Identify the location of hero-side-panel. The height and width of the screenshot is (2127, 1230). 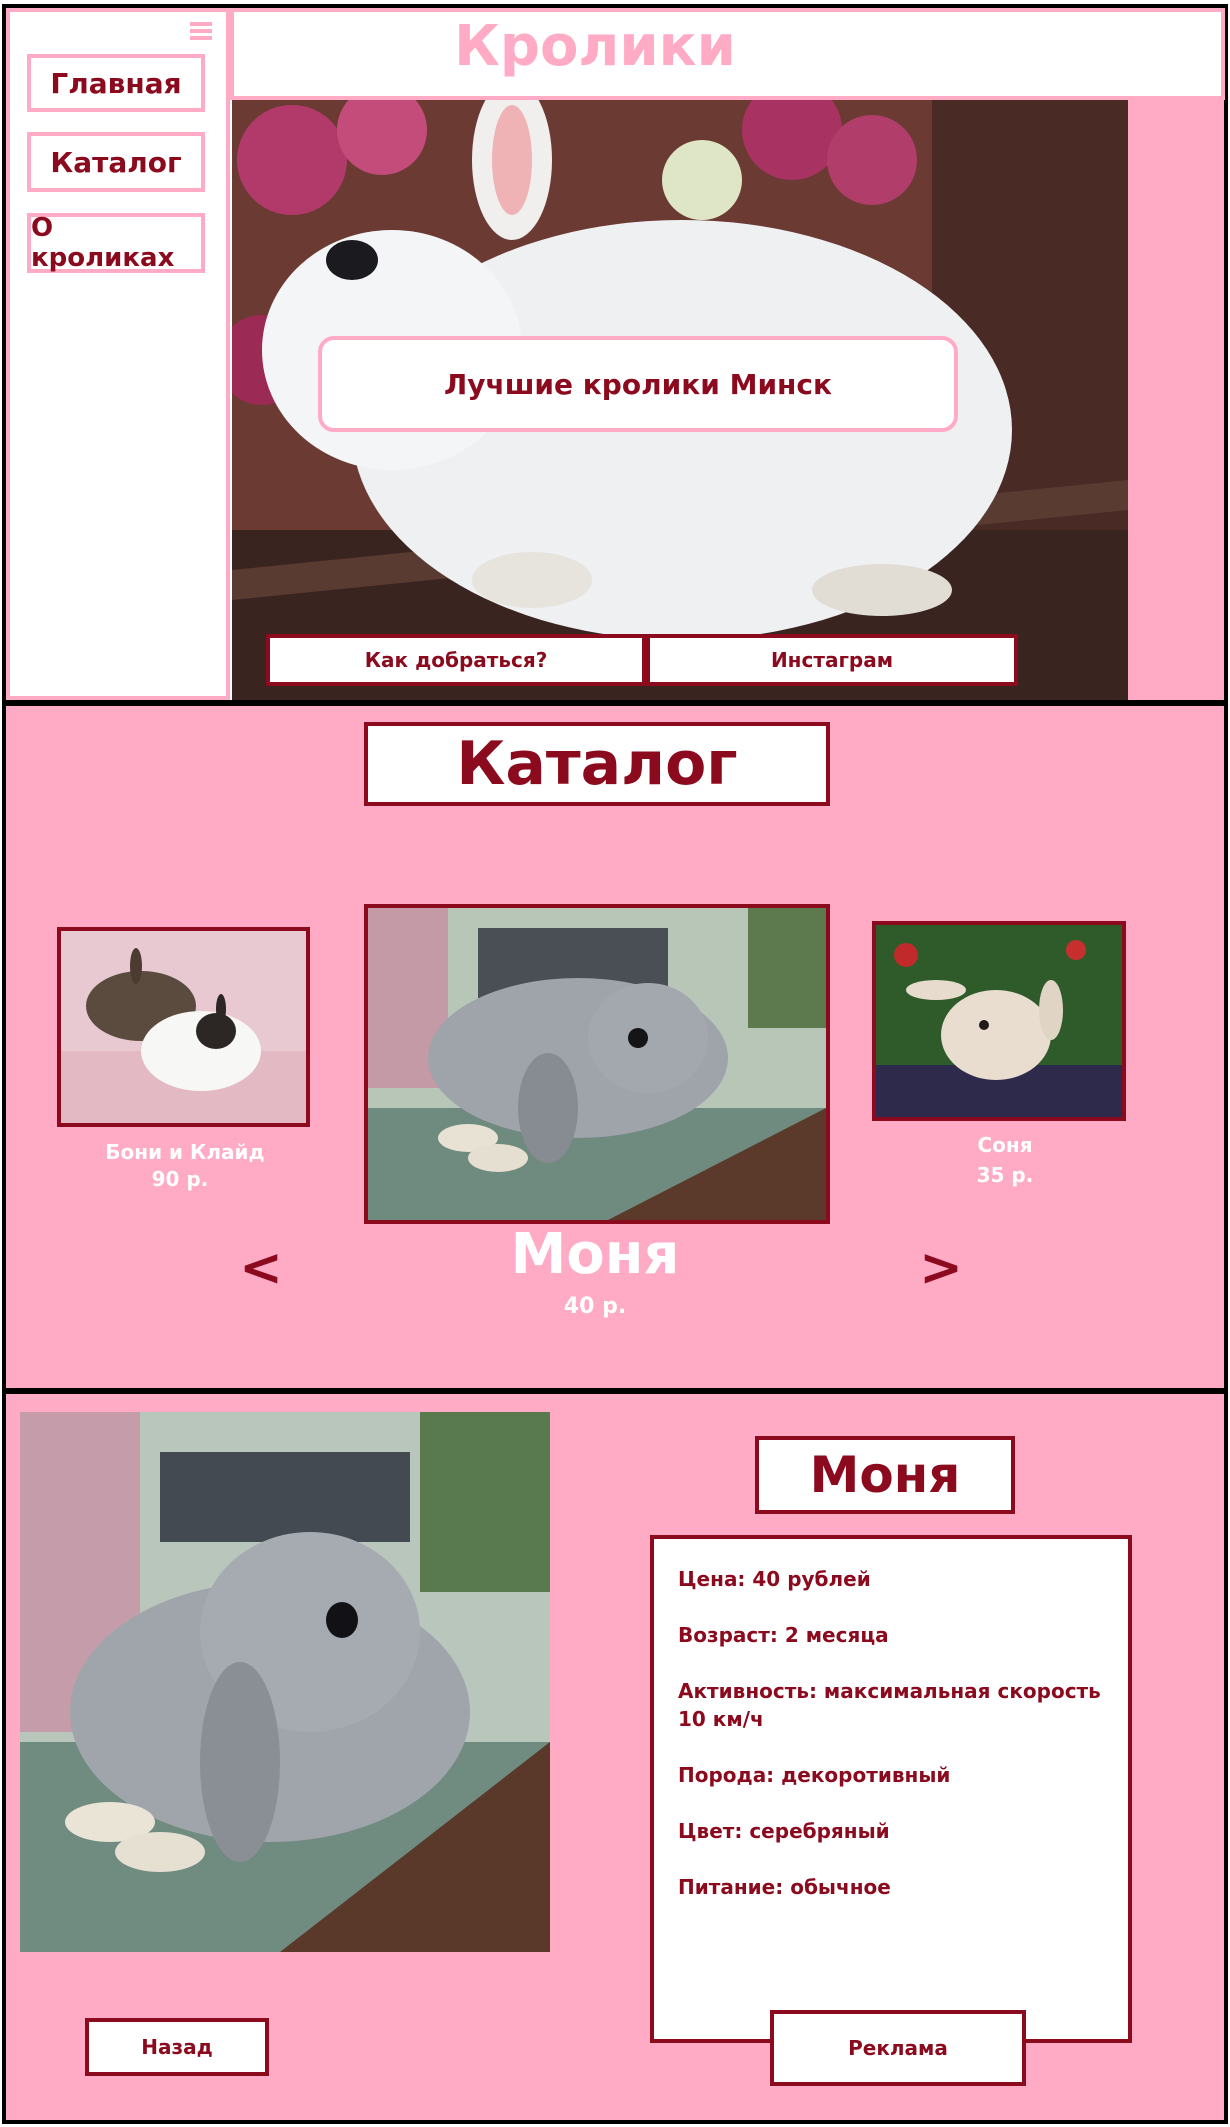
(1176, 400).